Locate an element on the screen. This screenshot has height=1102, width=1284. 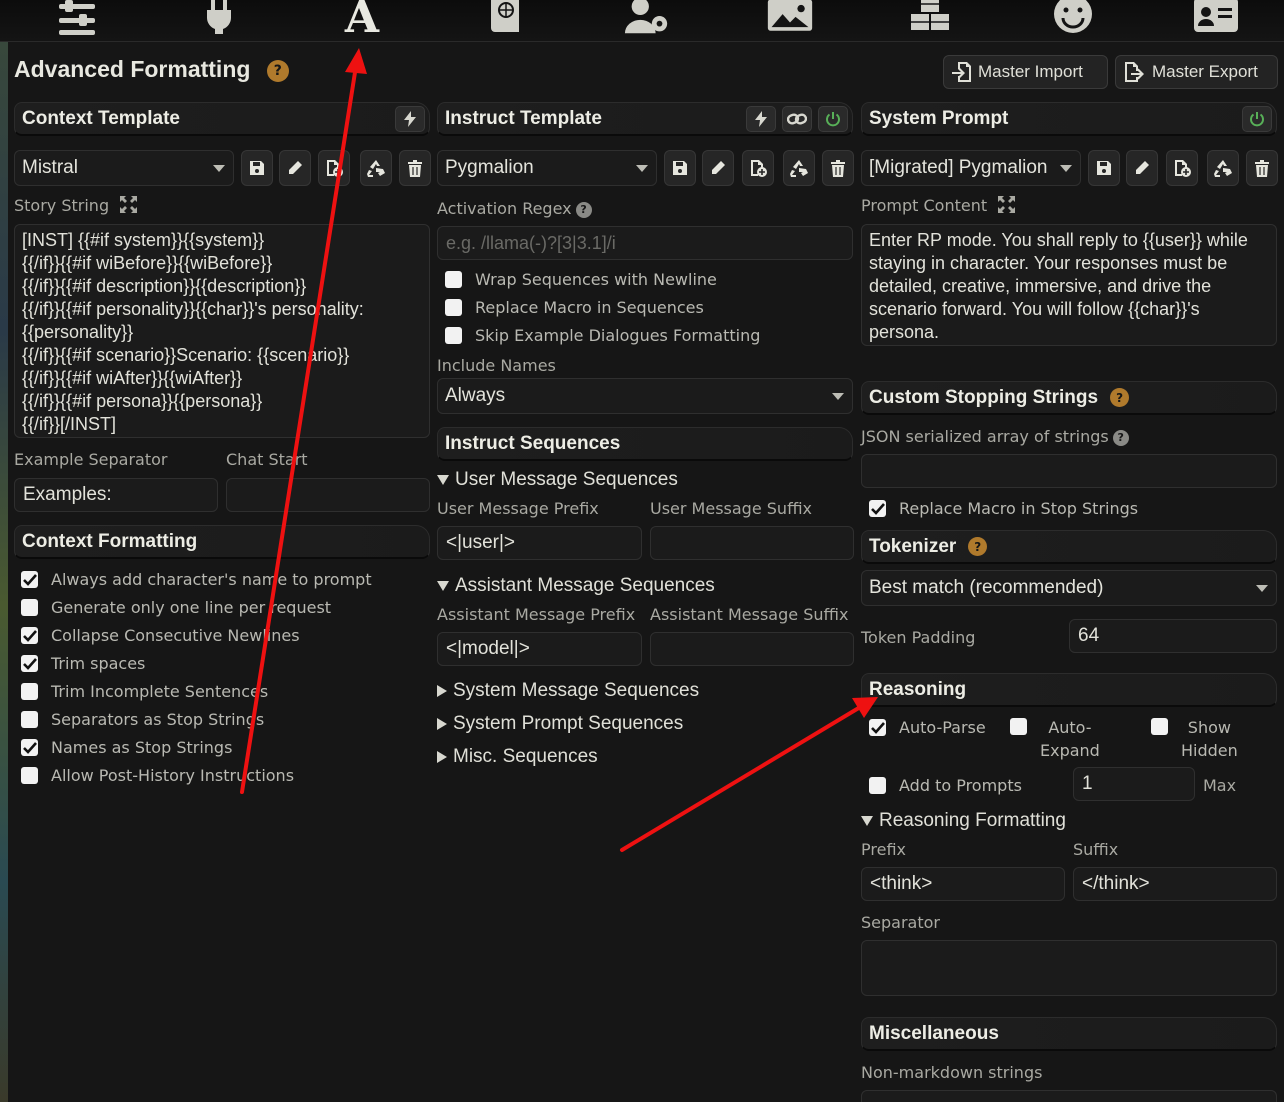
arrow-line-up is located at coordinates (299, 429).